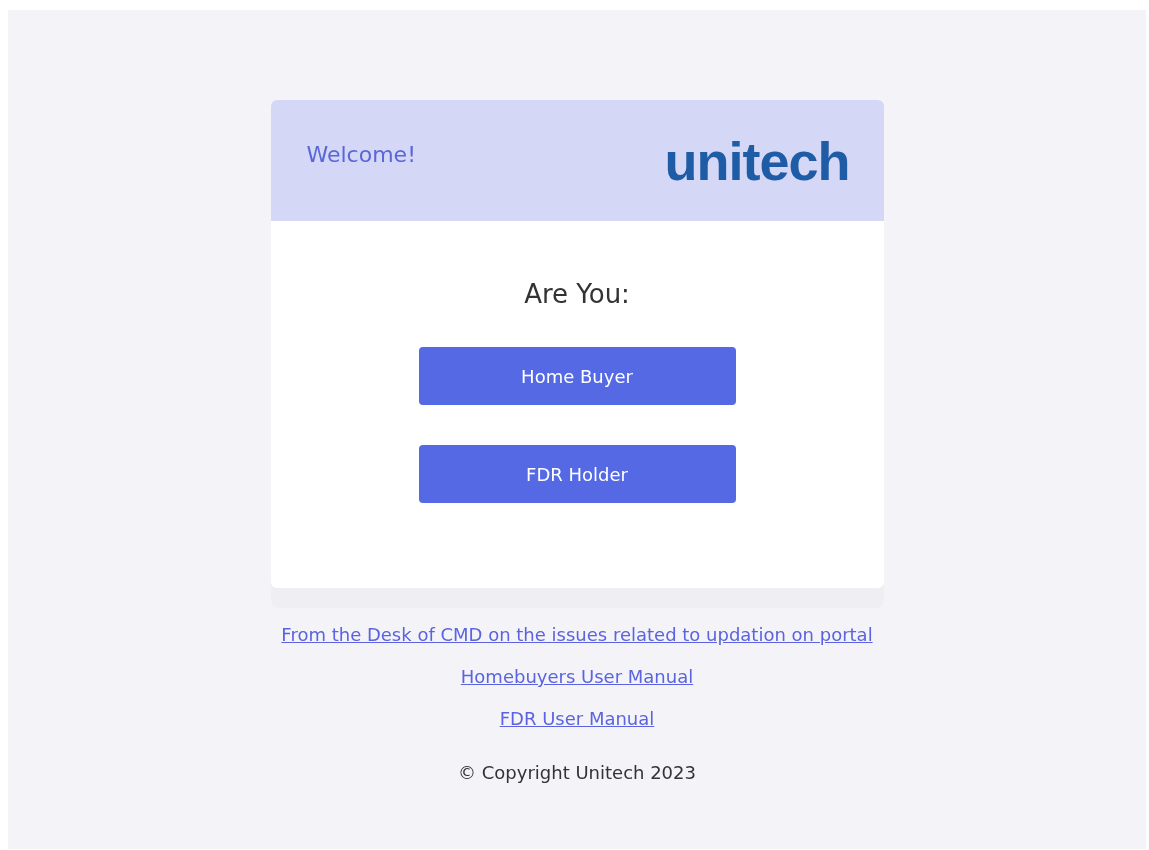 The image size is (1149, 850). Describe the element at coordinates (577, 677) in the screenshot. I see `link: Homebuyers User Manual` at that location.